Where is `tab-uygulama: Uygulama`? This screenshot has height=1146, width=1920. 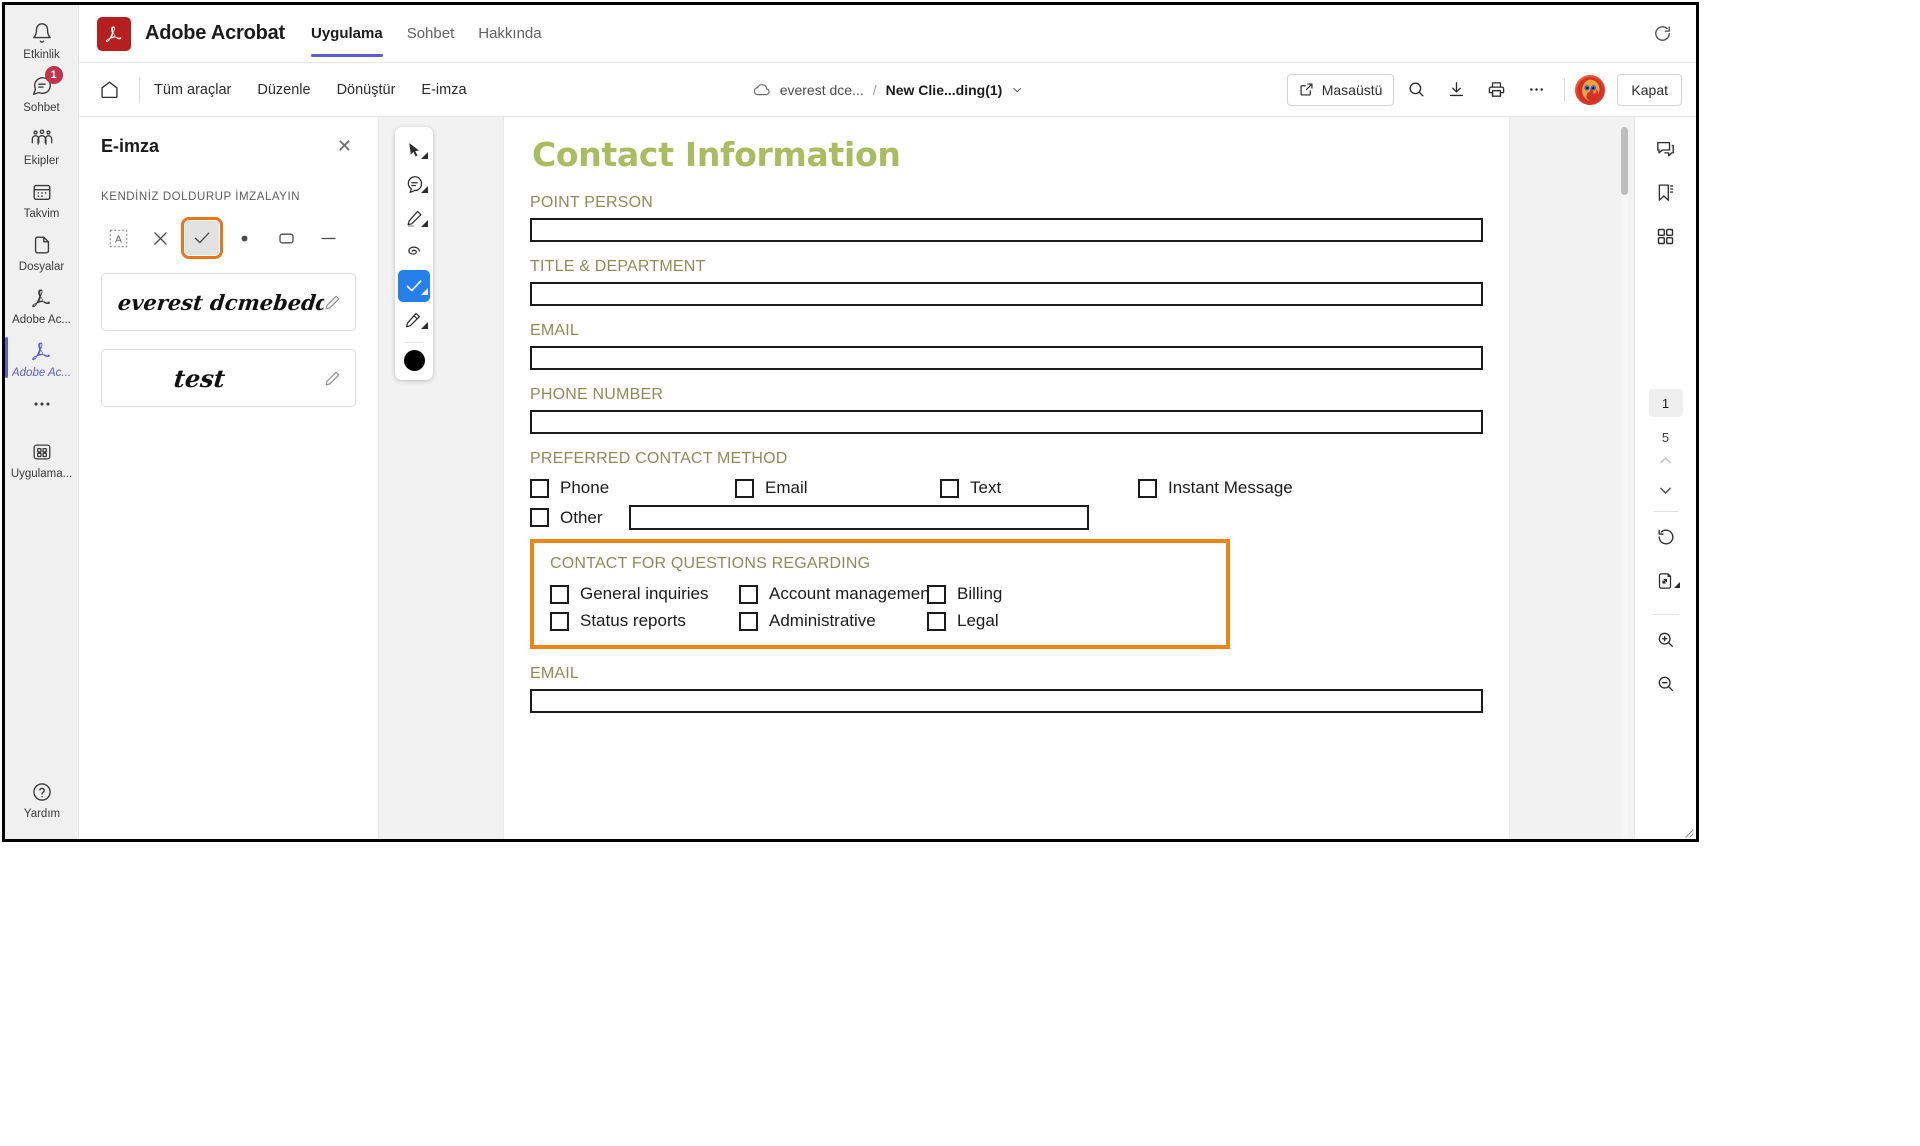 tab-uygulama: Uygulama is located at coordinates (347, 34).